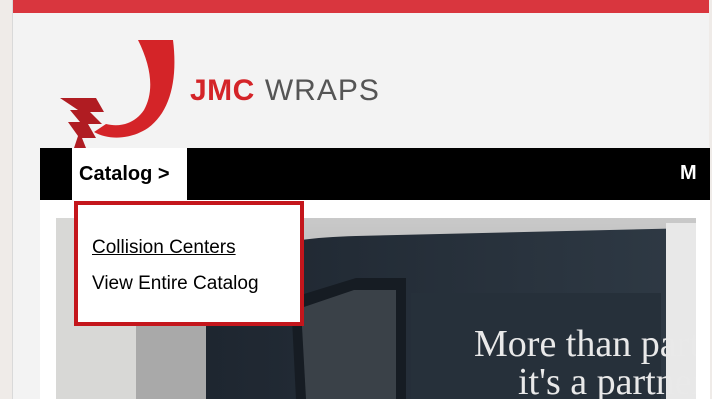 The width and height of the screenshot is (712, 399). I want to click on brand-name-light: WRAPS, so click(322, 90).